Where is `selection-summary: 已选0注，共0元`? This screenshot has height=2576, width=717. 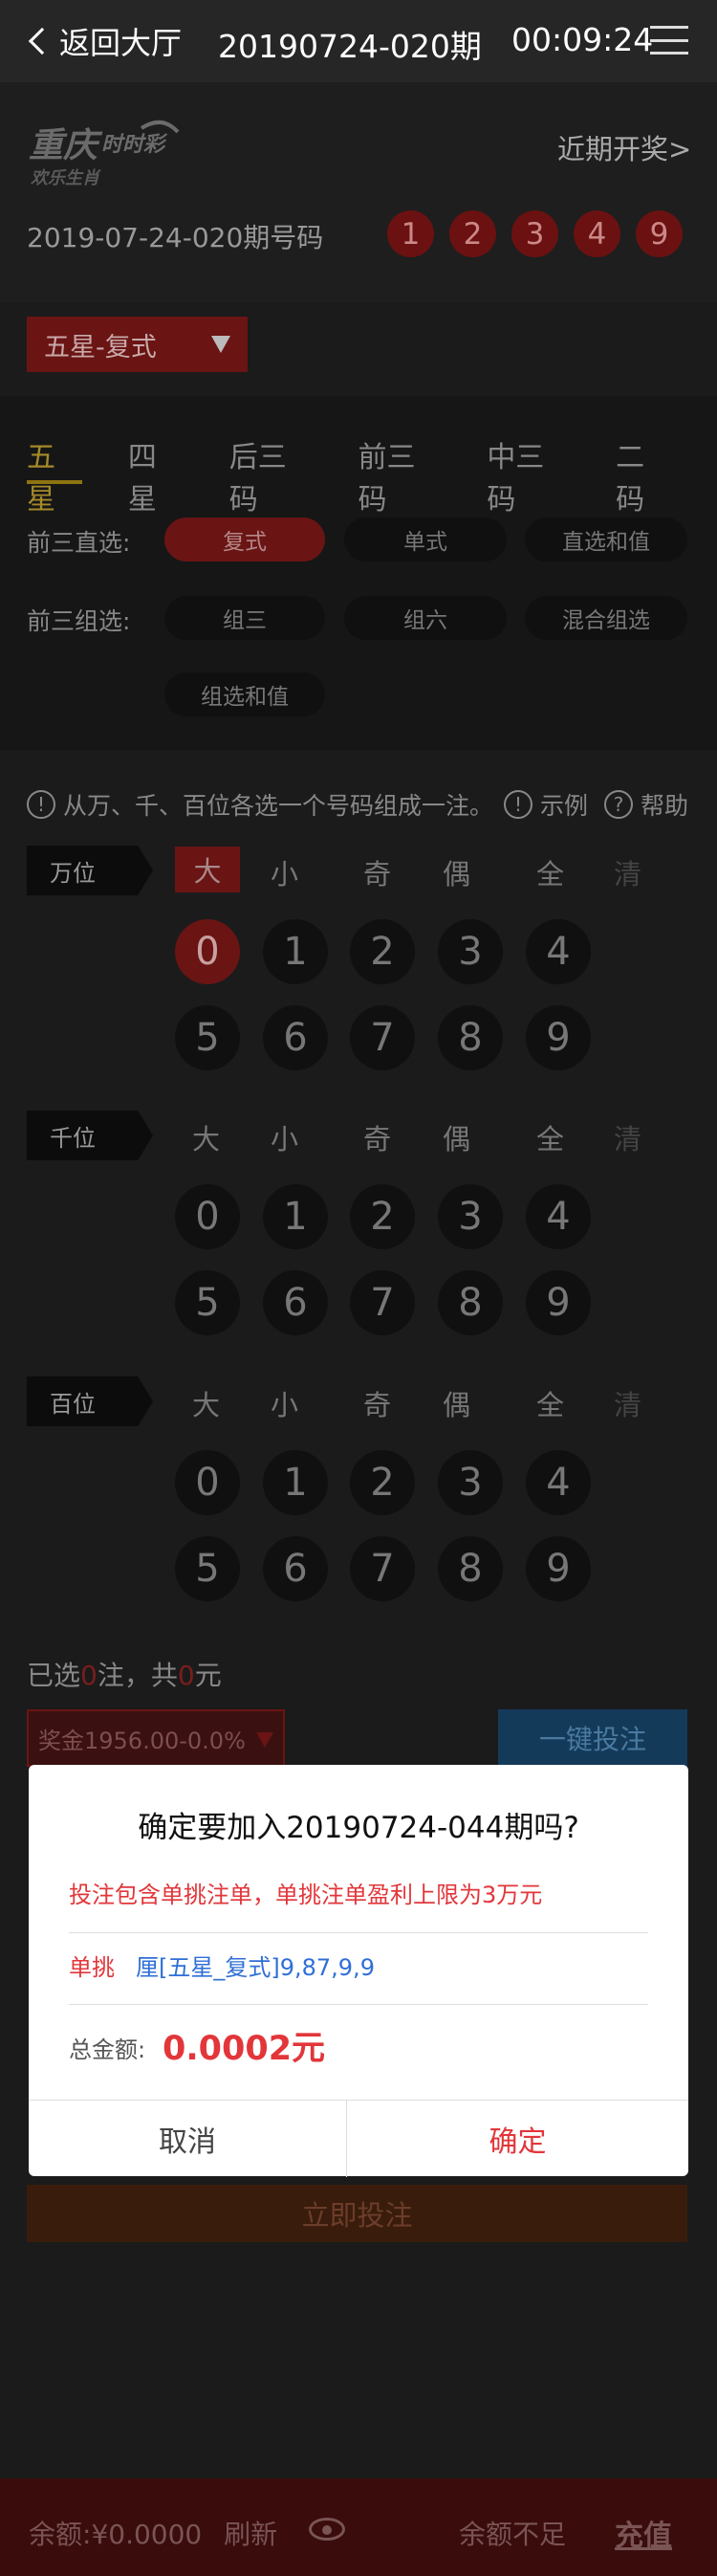 selection-summary: 已选0注，共0元 is located at coordinates (124, 1674).